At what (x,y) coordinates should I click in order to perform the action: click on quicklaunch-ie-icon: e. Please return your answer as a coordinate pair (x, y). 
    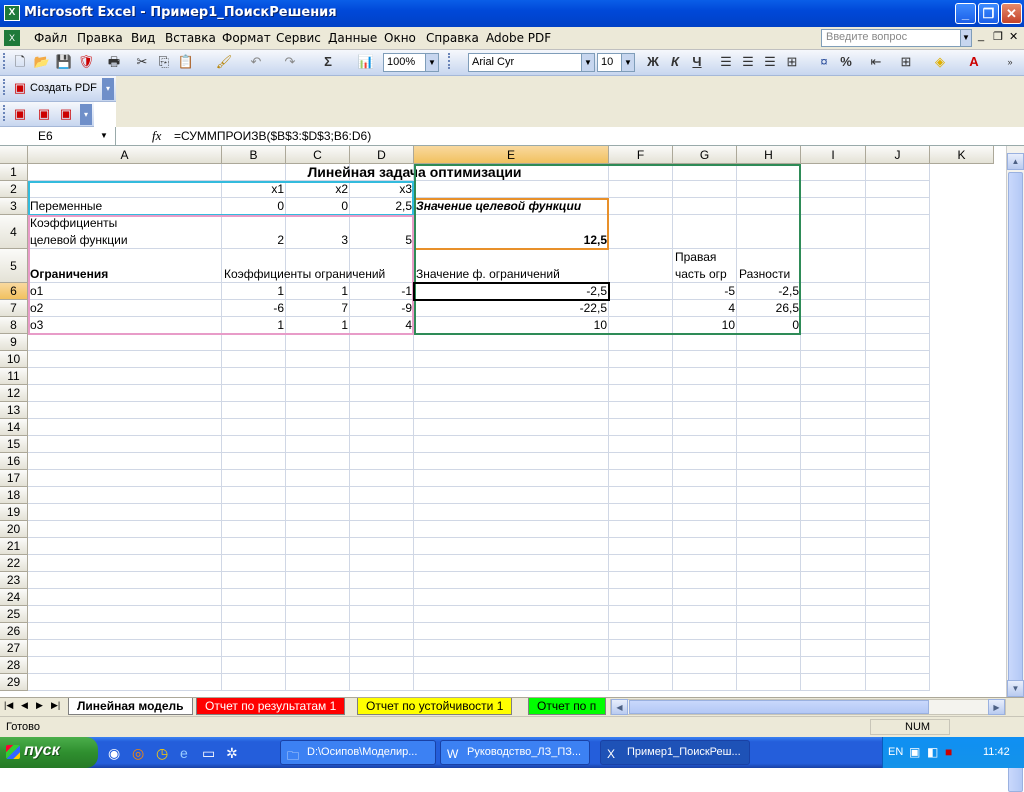
    Looking at the image, I should click on (184, 753).